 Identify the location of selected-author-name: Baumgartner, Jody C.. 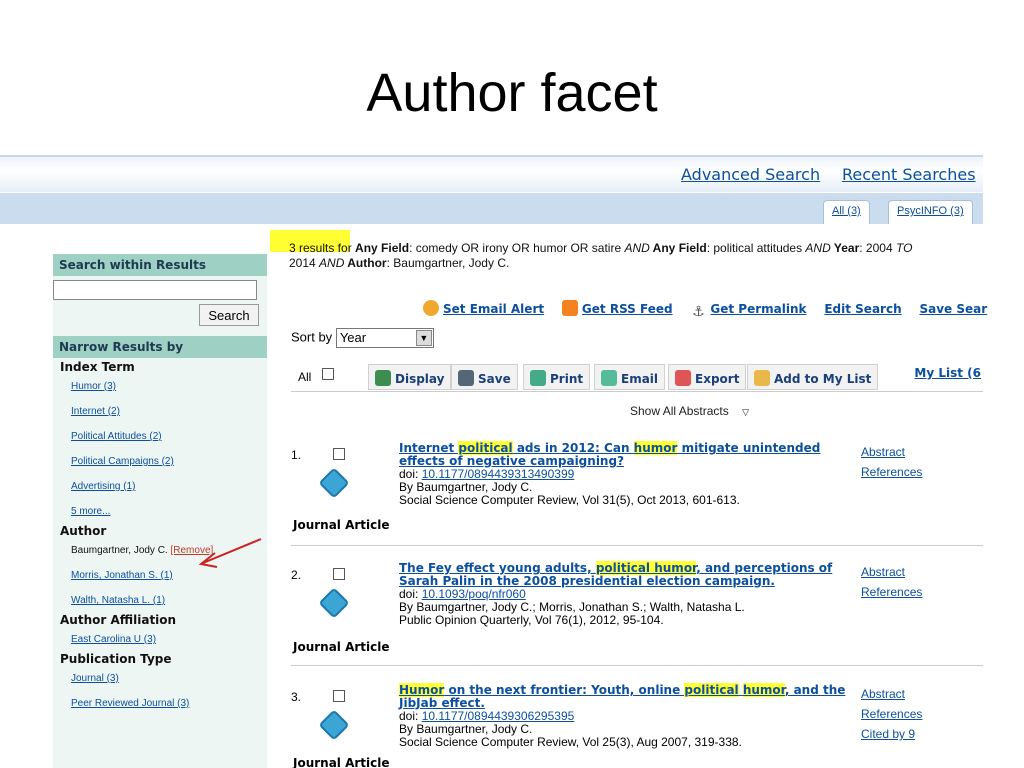
(119, 550).